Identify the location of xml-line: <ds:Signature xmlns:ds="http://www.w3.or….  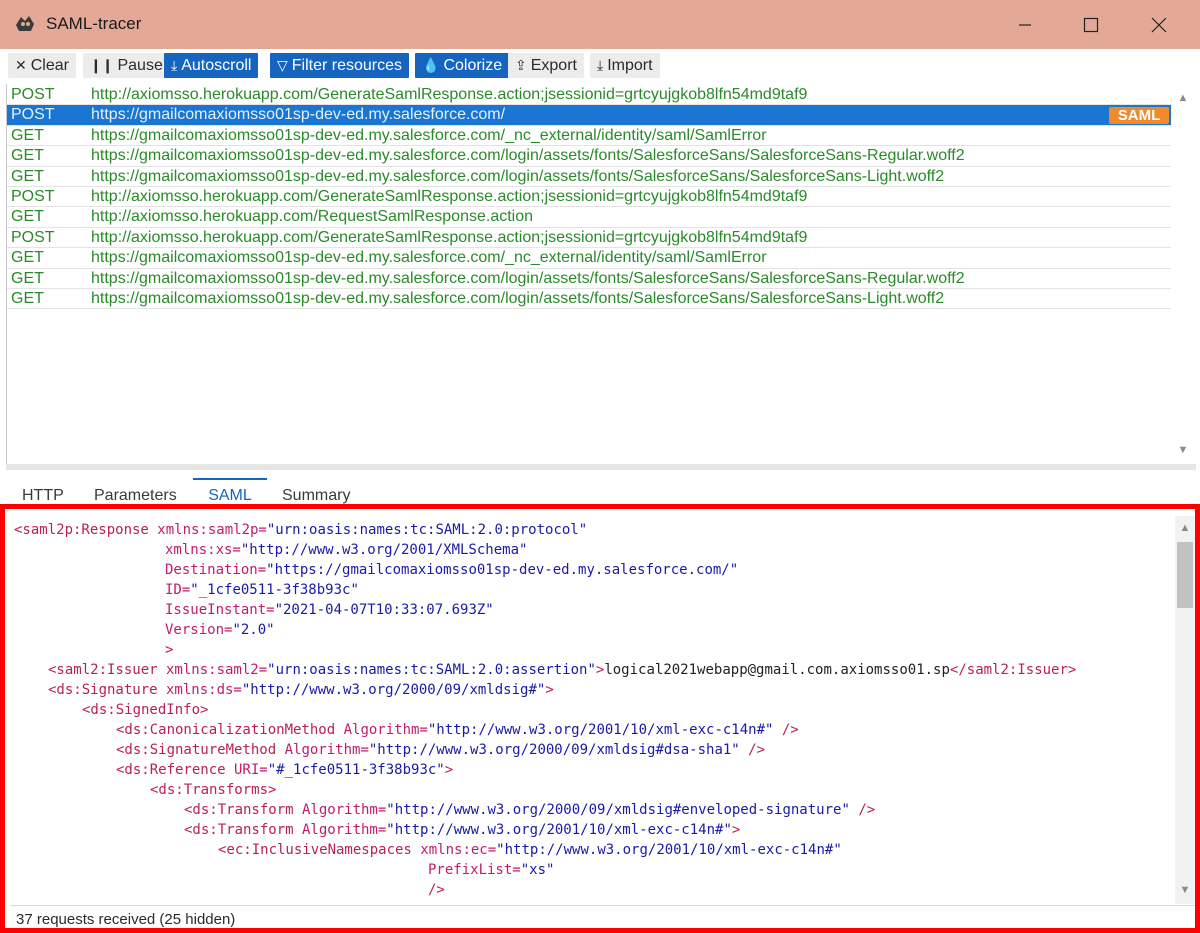
(301, 690).